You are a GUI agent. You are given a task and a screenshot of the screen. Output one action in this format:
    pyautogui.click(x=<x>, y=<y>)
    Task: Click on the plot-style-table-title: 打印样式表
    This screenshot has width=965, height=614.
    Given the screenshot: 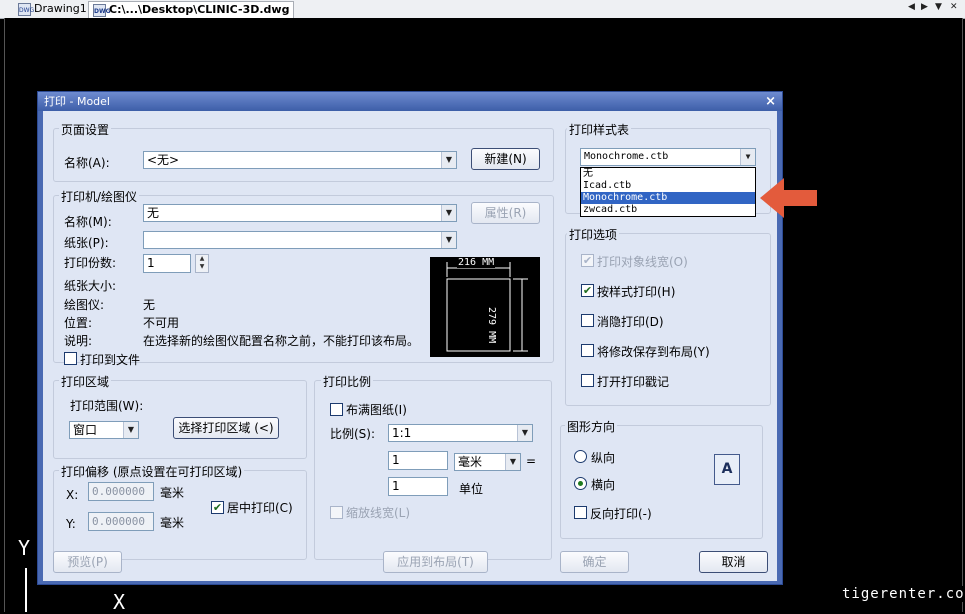 What is the action you would take?
    pyautogui.click(x=599, y=129)
    